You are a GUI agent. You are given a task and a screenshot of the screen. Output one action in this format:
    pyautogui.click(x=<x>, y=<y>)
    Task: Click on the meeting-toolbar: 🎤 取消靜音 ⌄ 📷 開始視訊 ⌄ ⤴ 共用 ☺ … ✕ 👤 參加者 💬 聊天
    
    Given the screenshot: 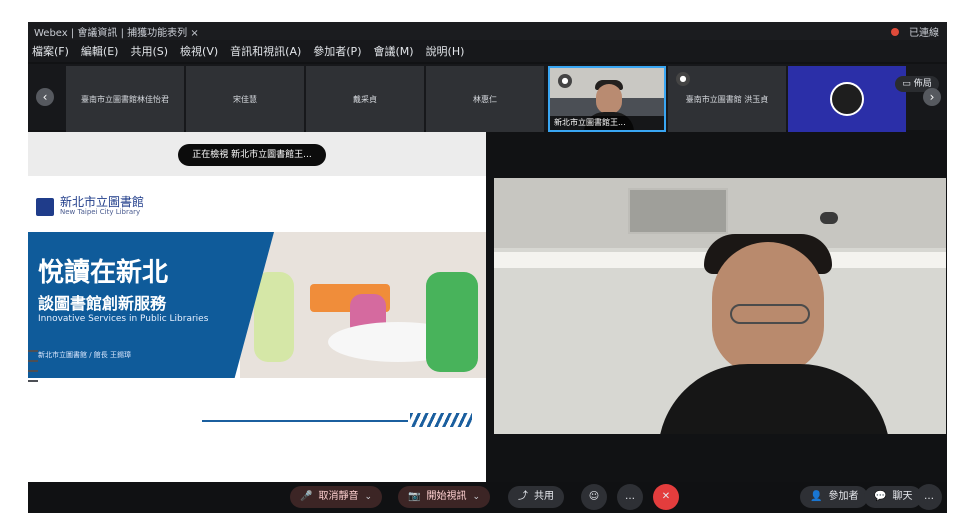 What is the action you would take?
    pyautogui.click(x=487, y=497)
    